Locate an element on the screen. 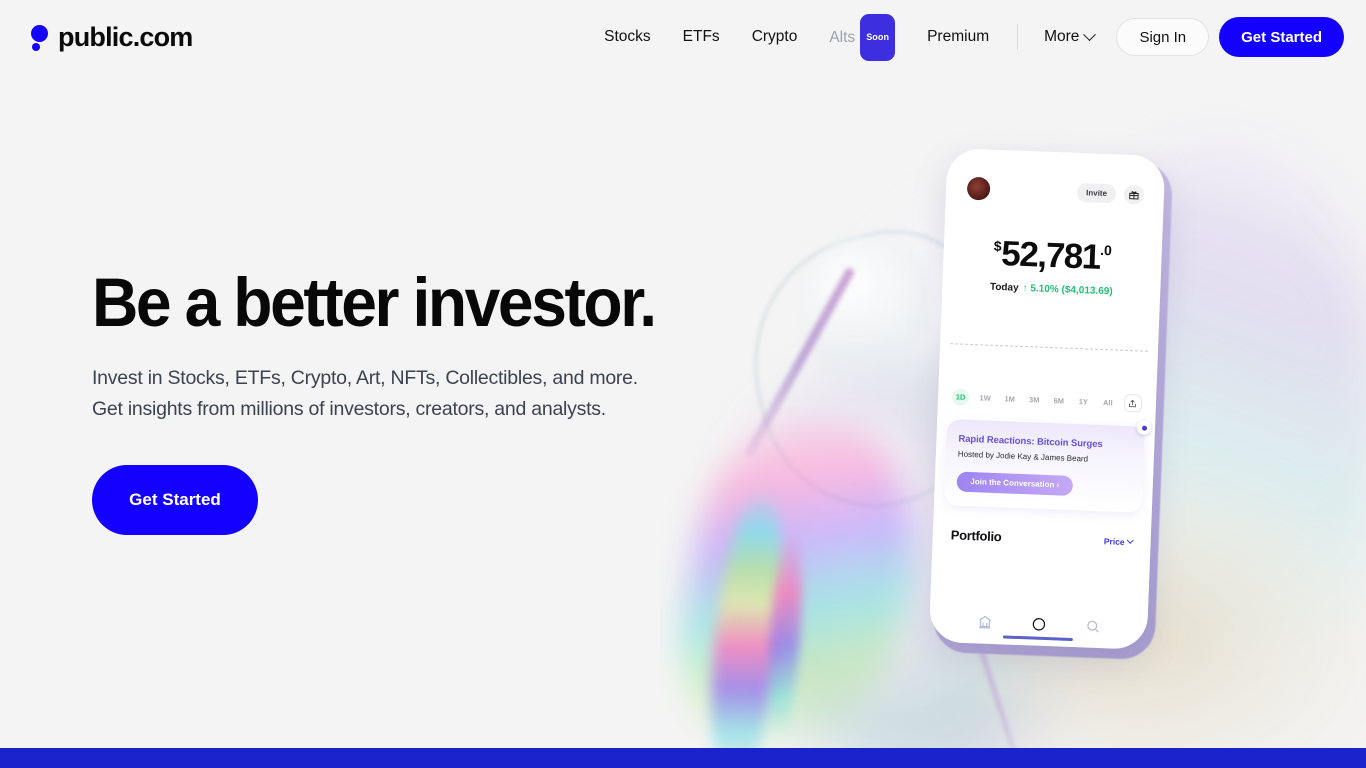 The width and height of the screenshot is (1366, 768). range-1w: 1W is located at coordinates (985, 398).